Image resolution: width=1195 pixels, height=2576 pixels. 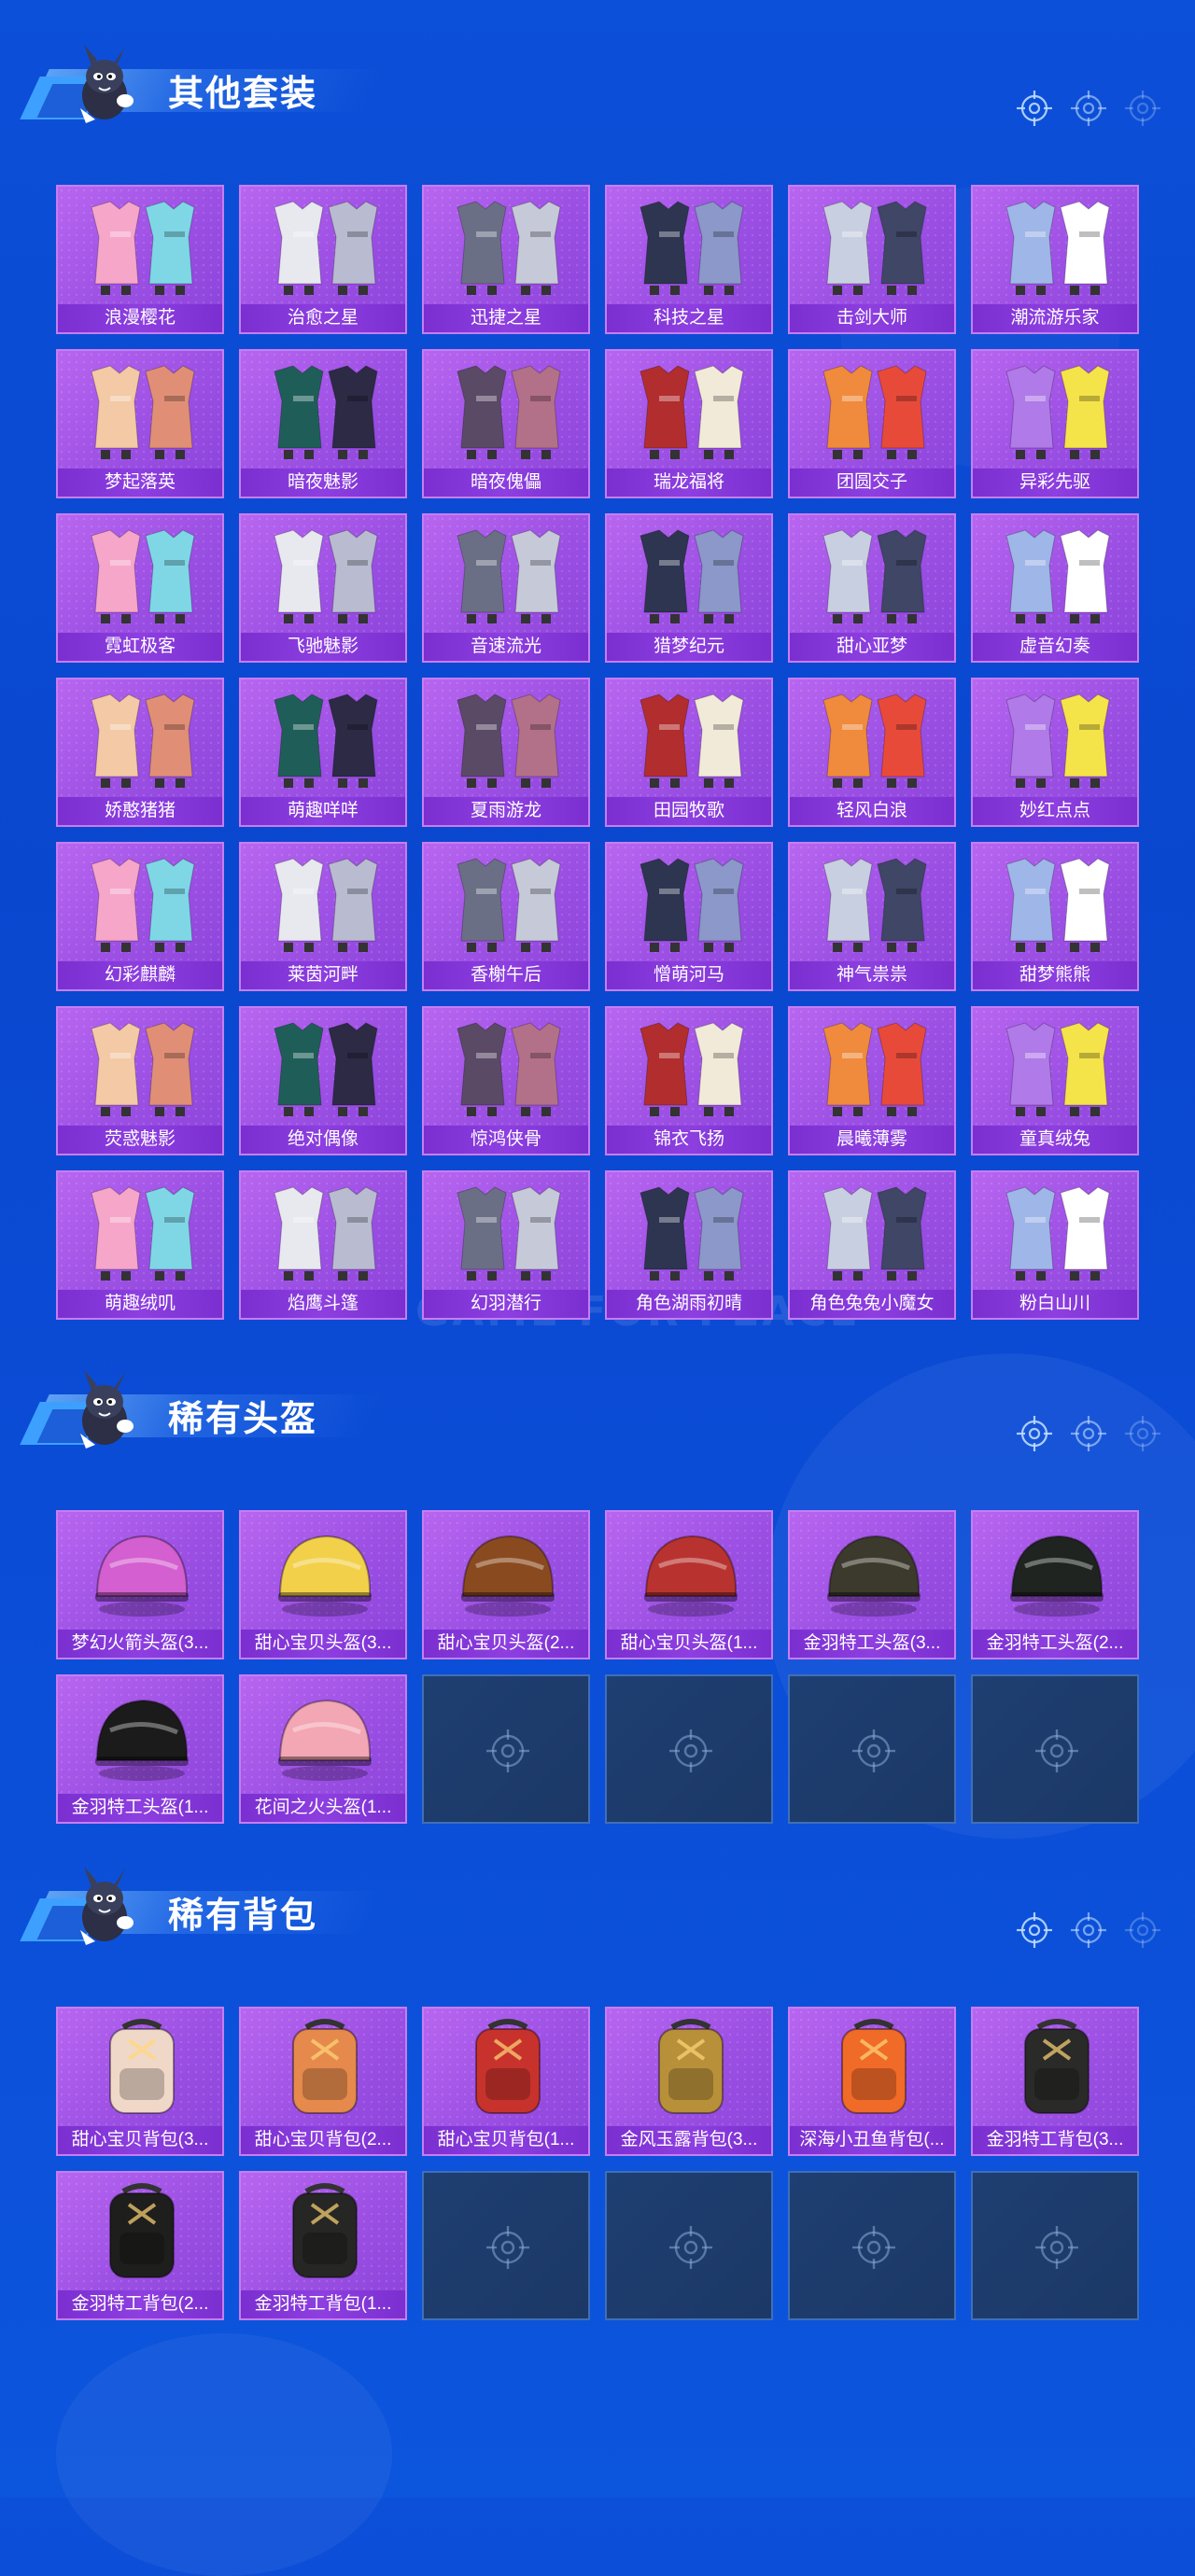 I want to click on item-card: 焰鹰斗篷, so click(x=323, y=1245).